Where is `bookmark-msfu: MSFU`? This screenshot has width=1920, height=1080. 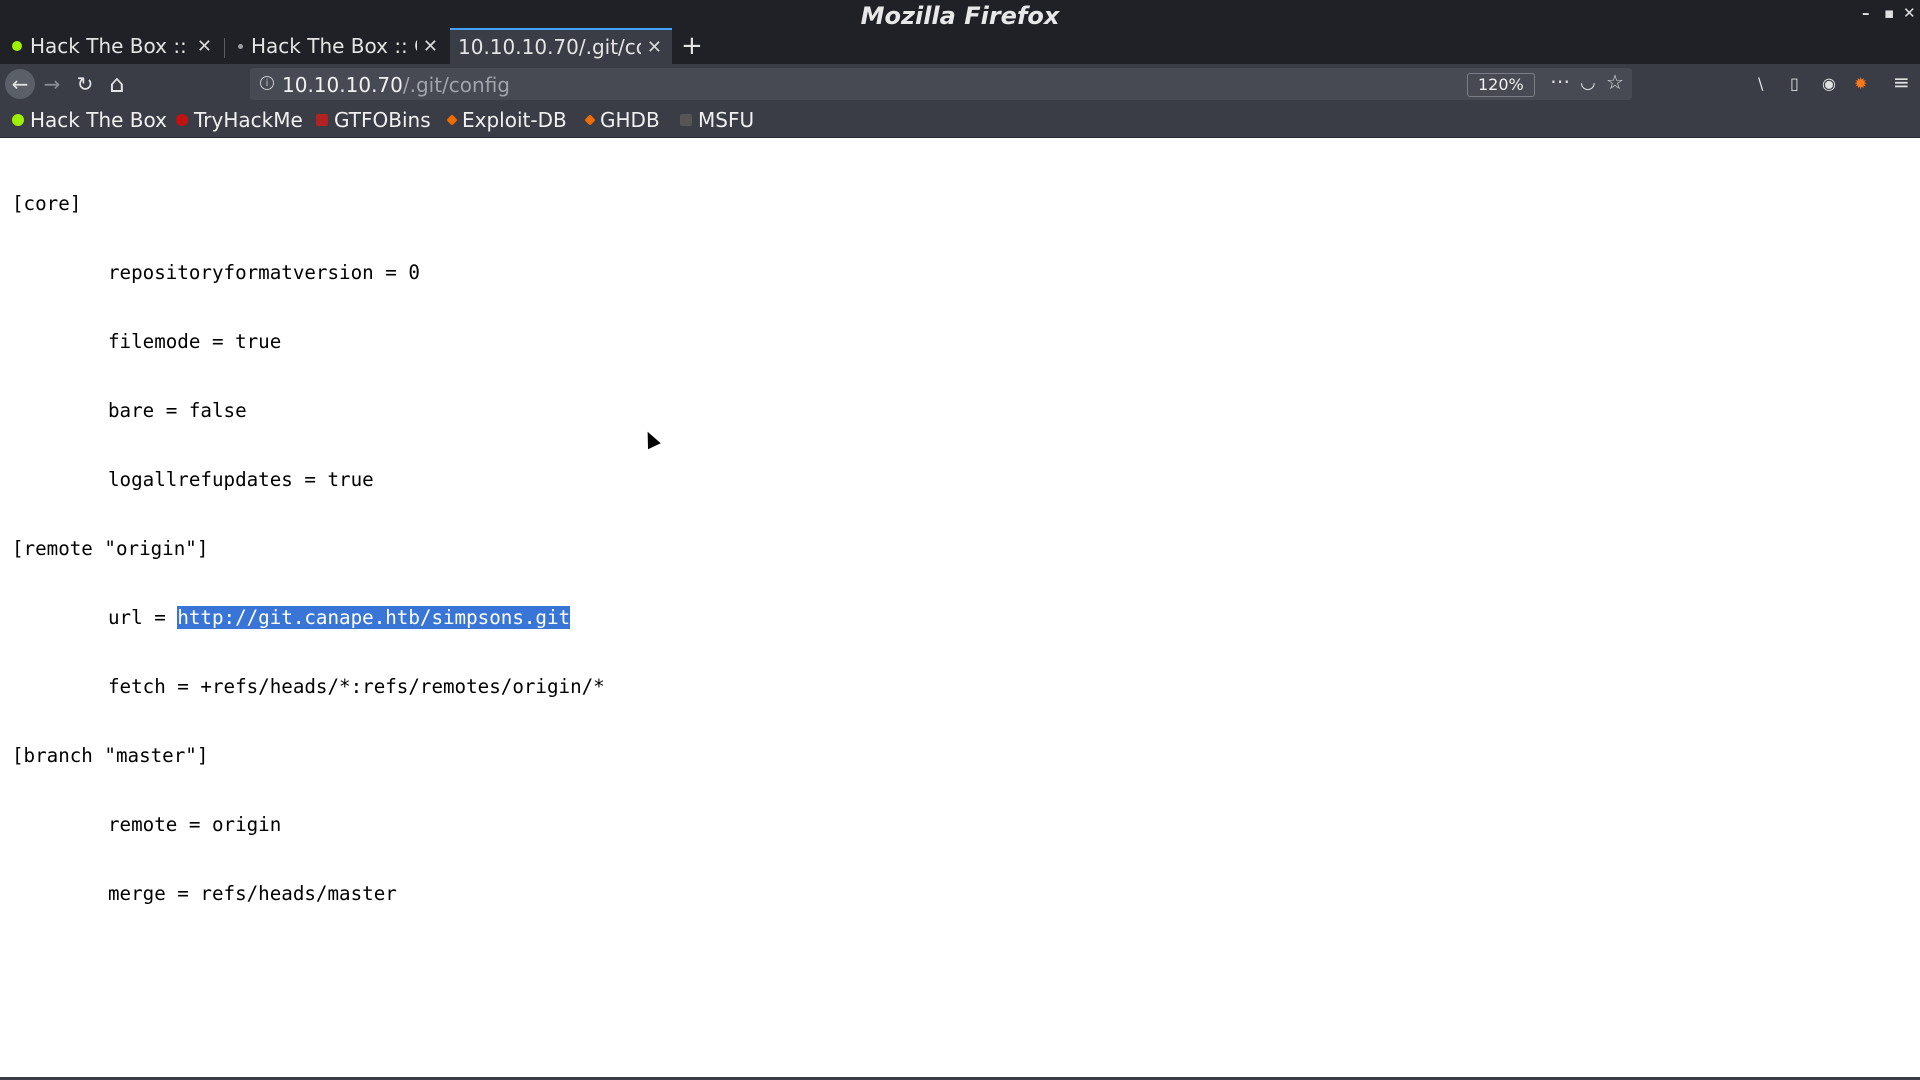 bookmark-msfu: MSFU is located at coordinates (717, 120).